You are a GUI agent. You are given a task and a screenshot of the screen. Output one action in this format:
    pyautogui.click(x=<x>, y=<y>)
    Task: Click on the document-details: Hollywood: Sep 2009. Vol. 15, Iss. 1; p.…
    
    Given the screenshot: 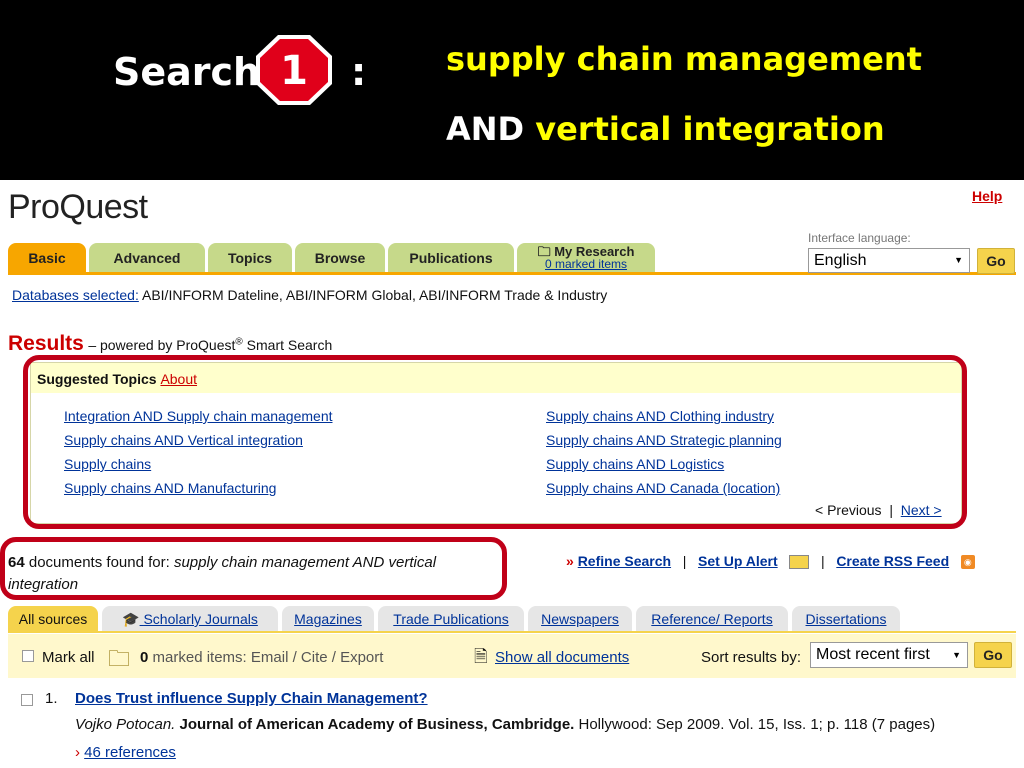 What is the action you would take?
    pyautogui.click(x=755, y=724)
    